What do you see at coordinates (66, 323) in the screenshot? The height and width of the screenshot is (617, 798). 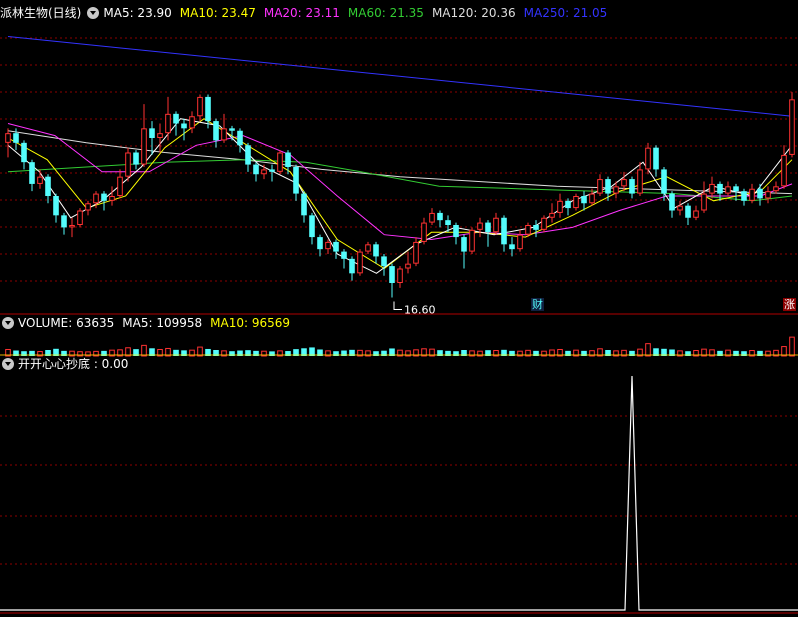 I see `volume-label: VOLUME: 63635` at bounding box center [66, 323].